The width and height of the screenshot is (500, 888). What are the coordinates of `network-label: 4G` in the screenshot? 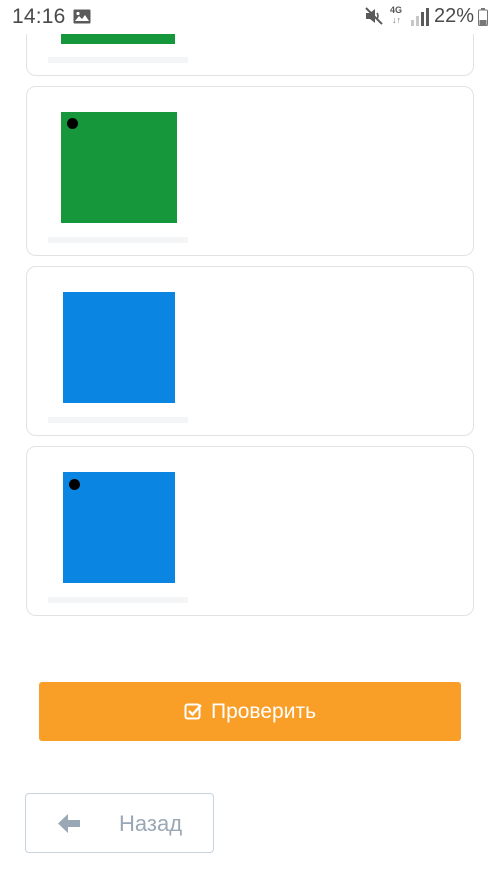 It's located at (396, 10).